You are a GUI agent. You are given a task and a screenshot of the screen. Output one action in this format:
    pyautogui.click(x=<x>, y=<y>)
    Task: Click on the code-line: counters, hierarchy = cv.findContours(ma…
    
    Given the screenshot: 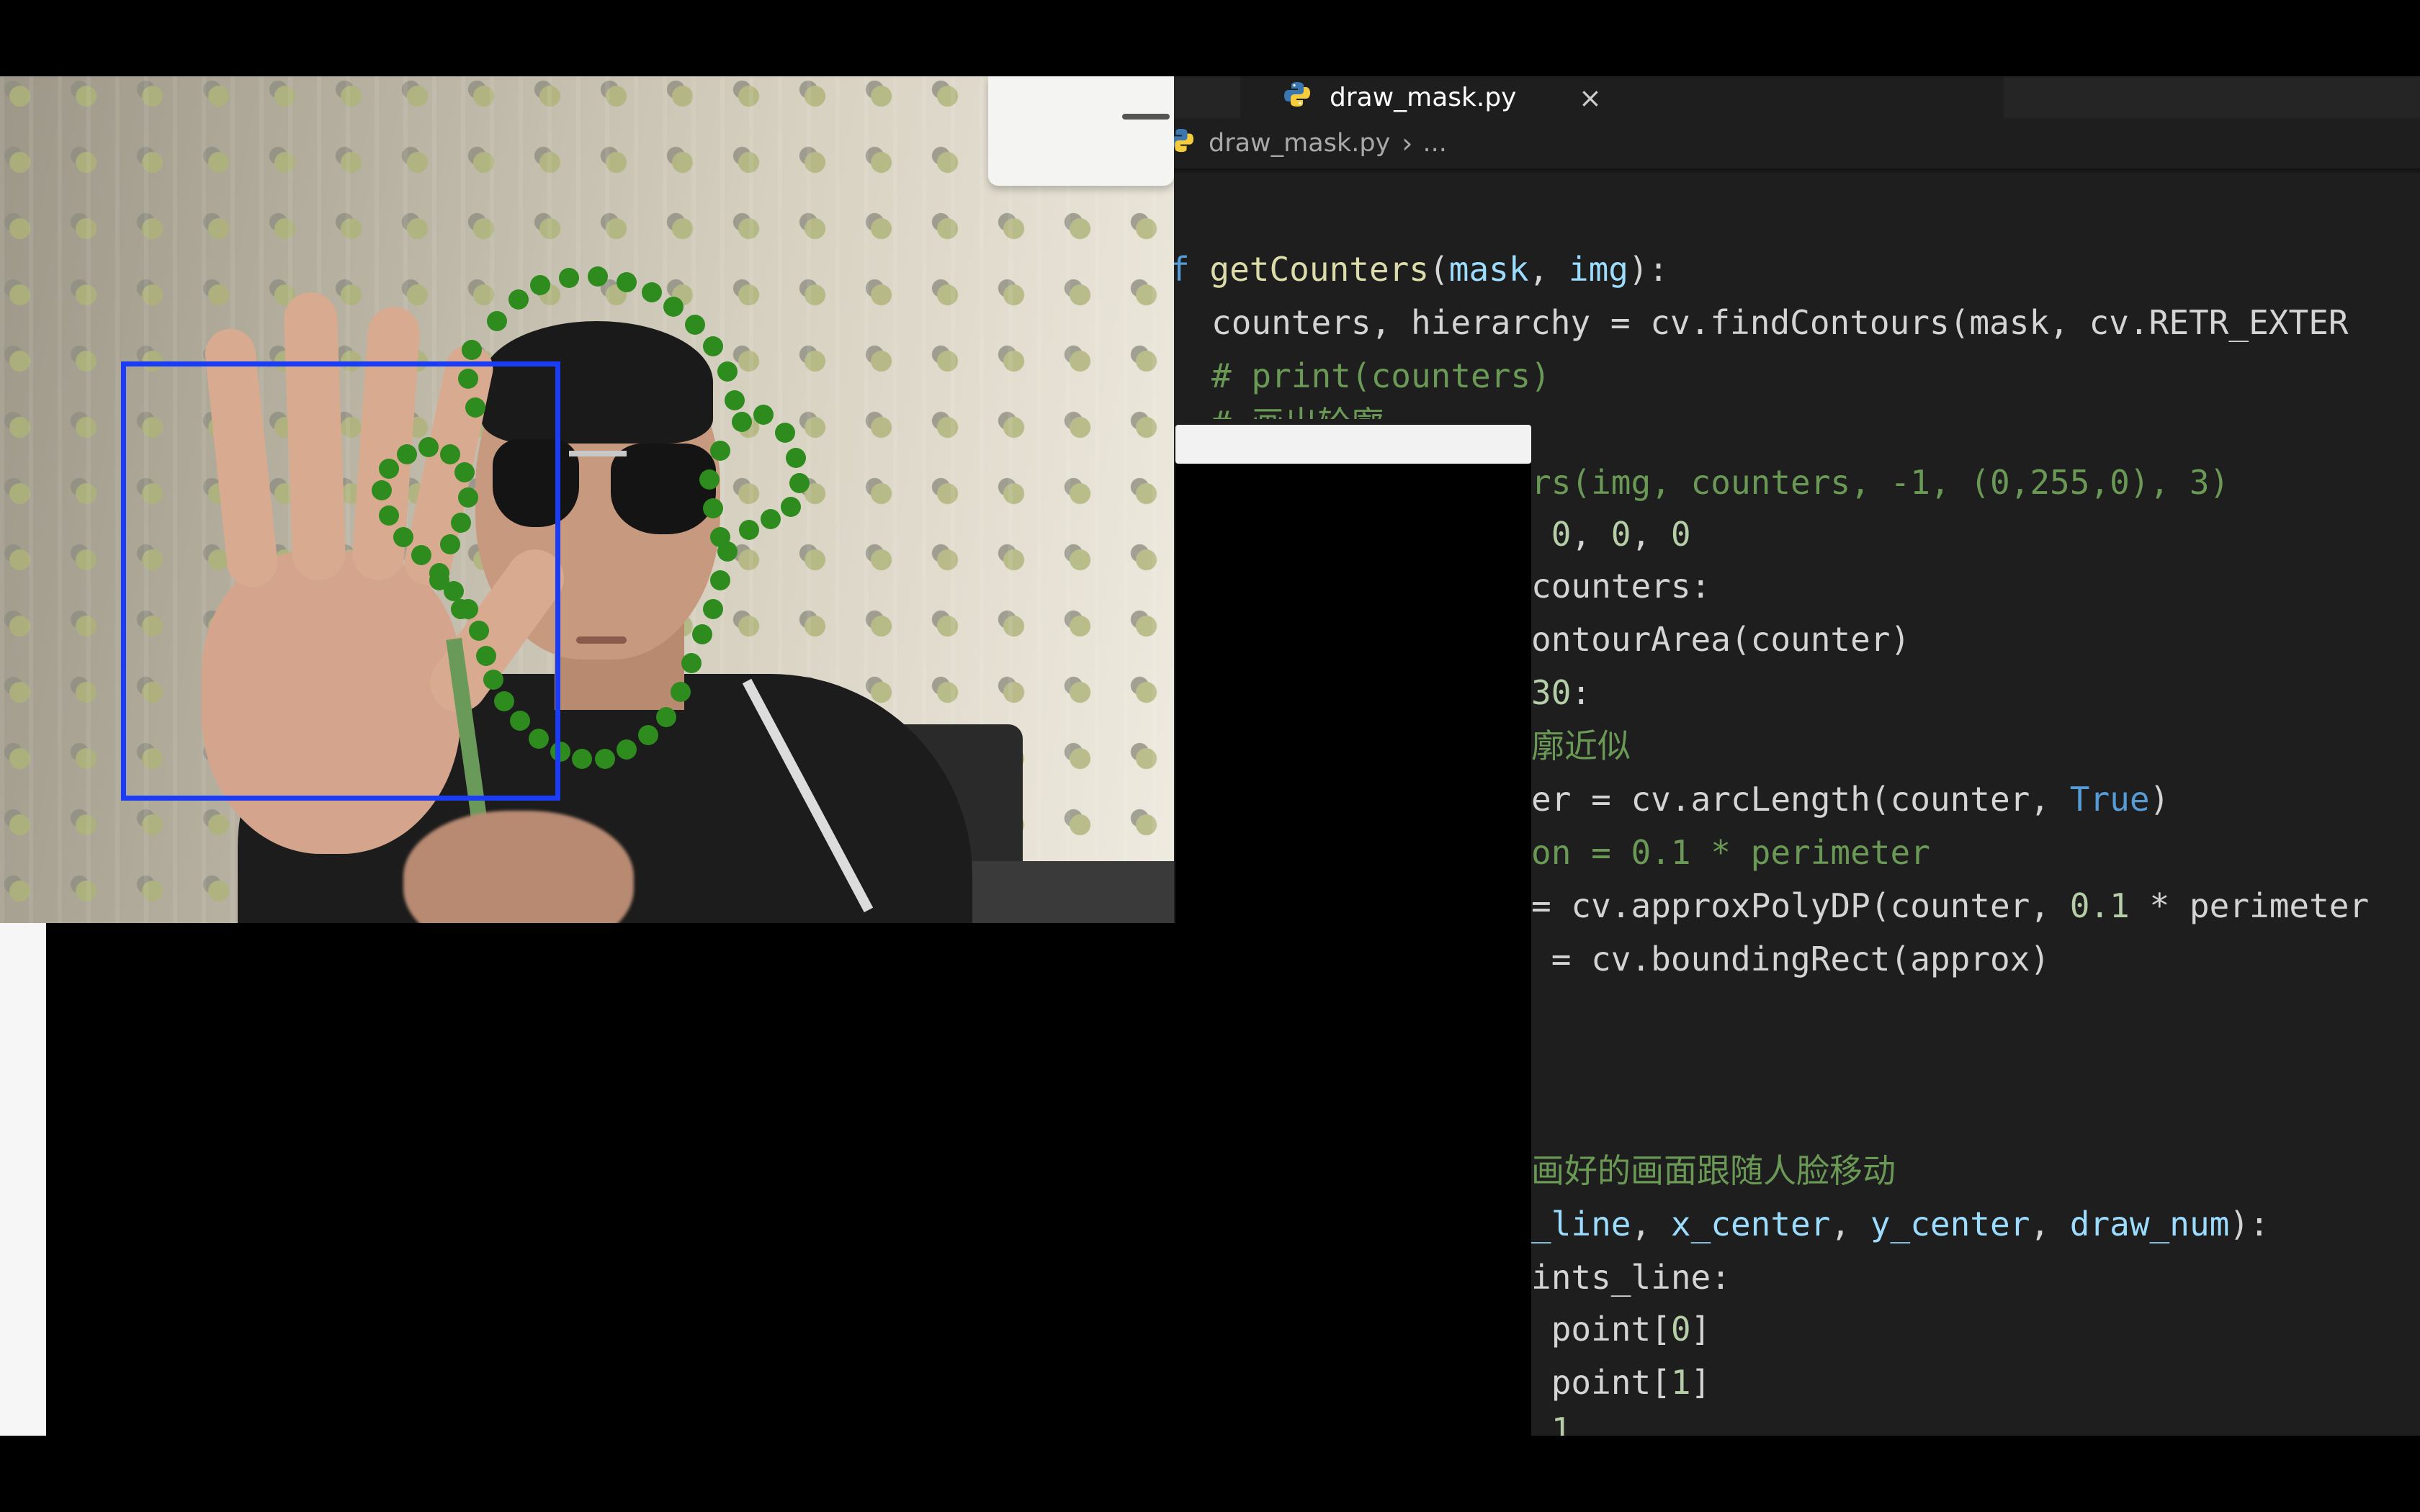 What is the action you would take?
    pyautogui.click(x=1780, y=322)
    